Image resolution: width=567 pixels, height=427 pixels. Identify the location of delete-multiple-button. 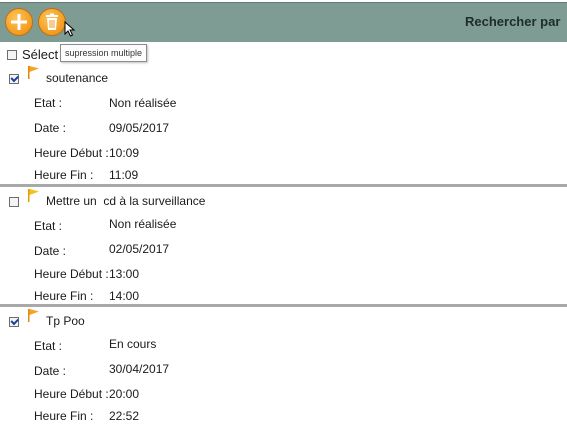
(52, 22).